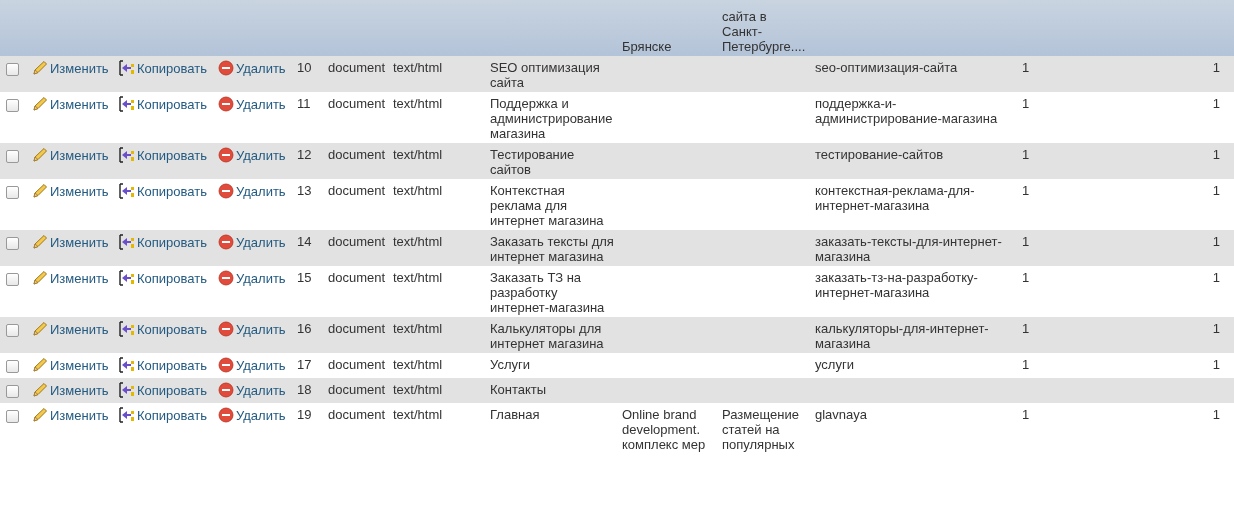 This screenshot has width=1234, height=512. What do you see at coordinates (896, 285) in the screenshot?
I see `table-cell: заказать-тз-на-разработку-интернет-магазина` at bounding box center [896, 285].